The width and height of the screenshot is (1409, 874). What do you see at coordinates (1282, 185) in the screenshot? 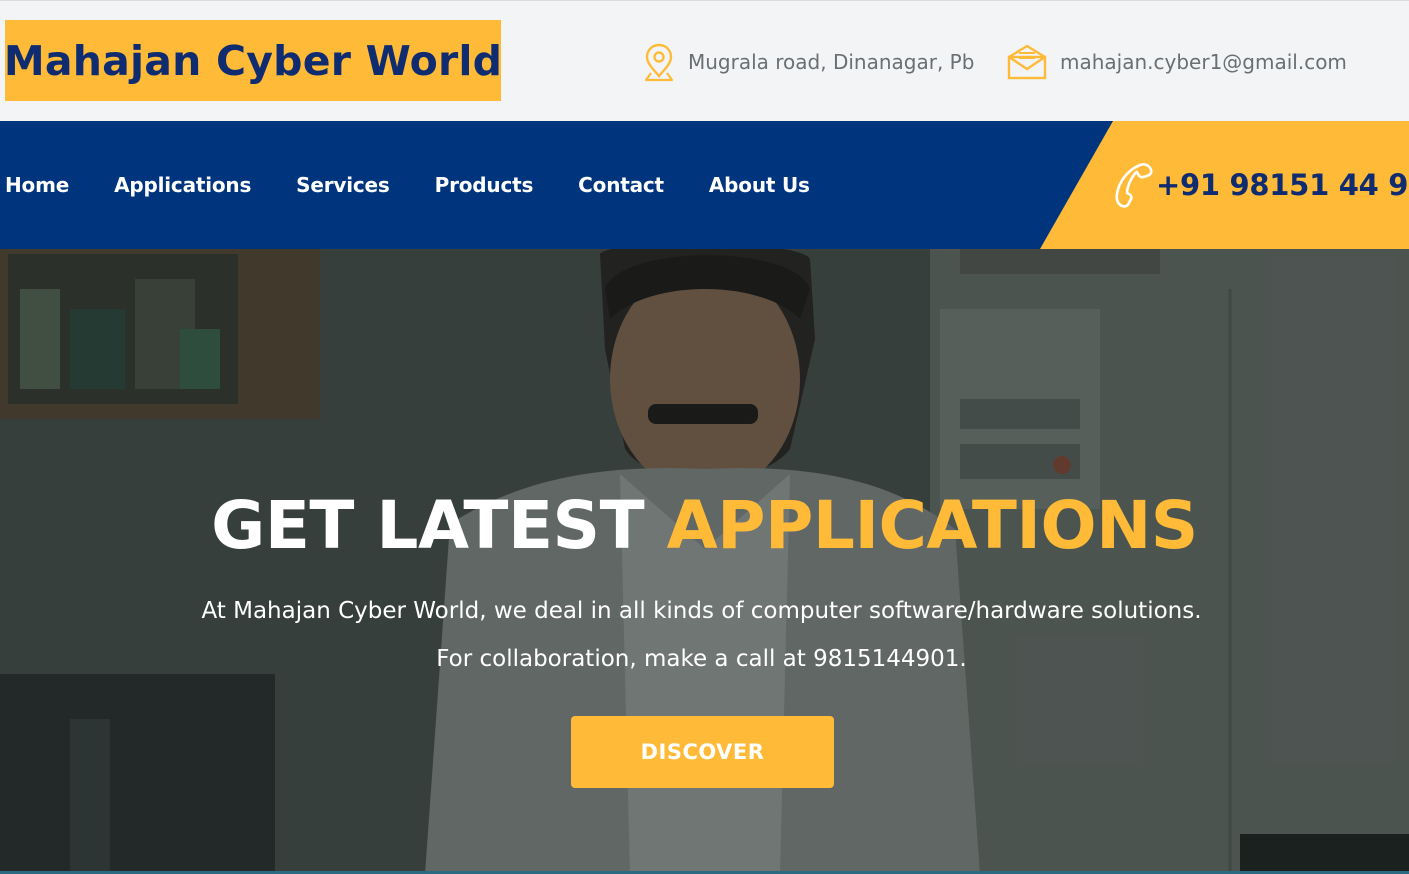
I see `phone-number: +91 98151 44 901` at bounding box center [1282, 185].